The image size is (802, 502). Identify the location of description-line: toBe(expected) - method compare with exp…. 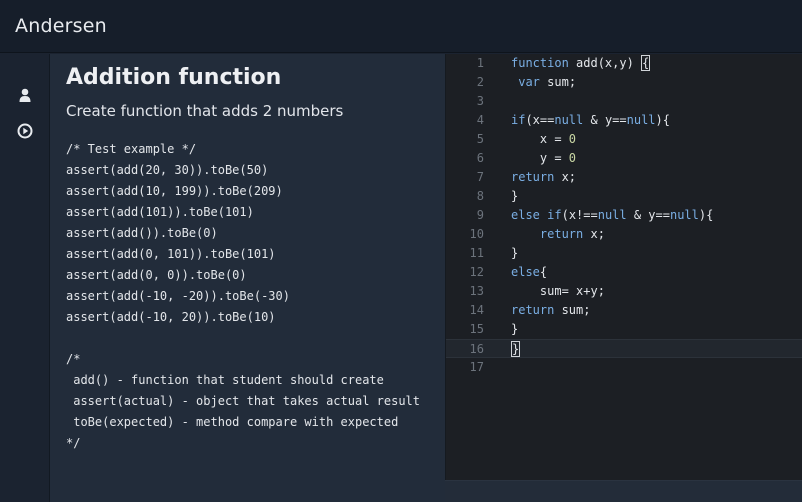
(232, 422).